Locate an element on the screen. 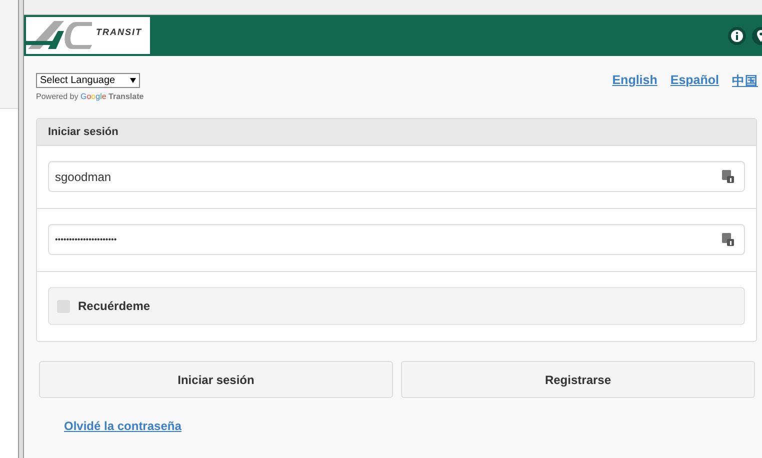 The width and height of the screenshot is (762, 458). logo: TRANSIT is located at coordinates (88, 35).